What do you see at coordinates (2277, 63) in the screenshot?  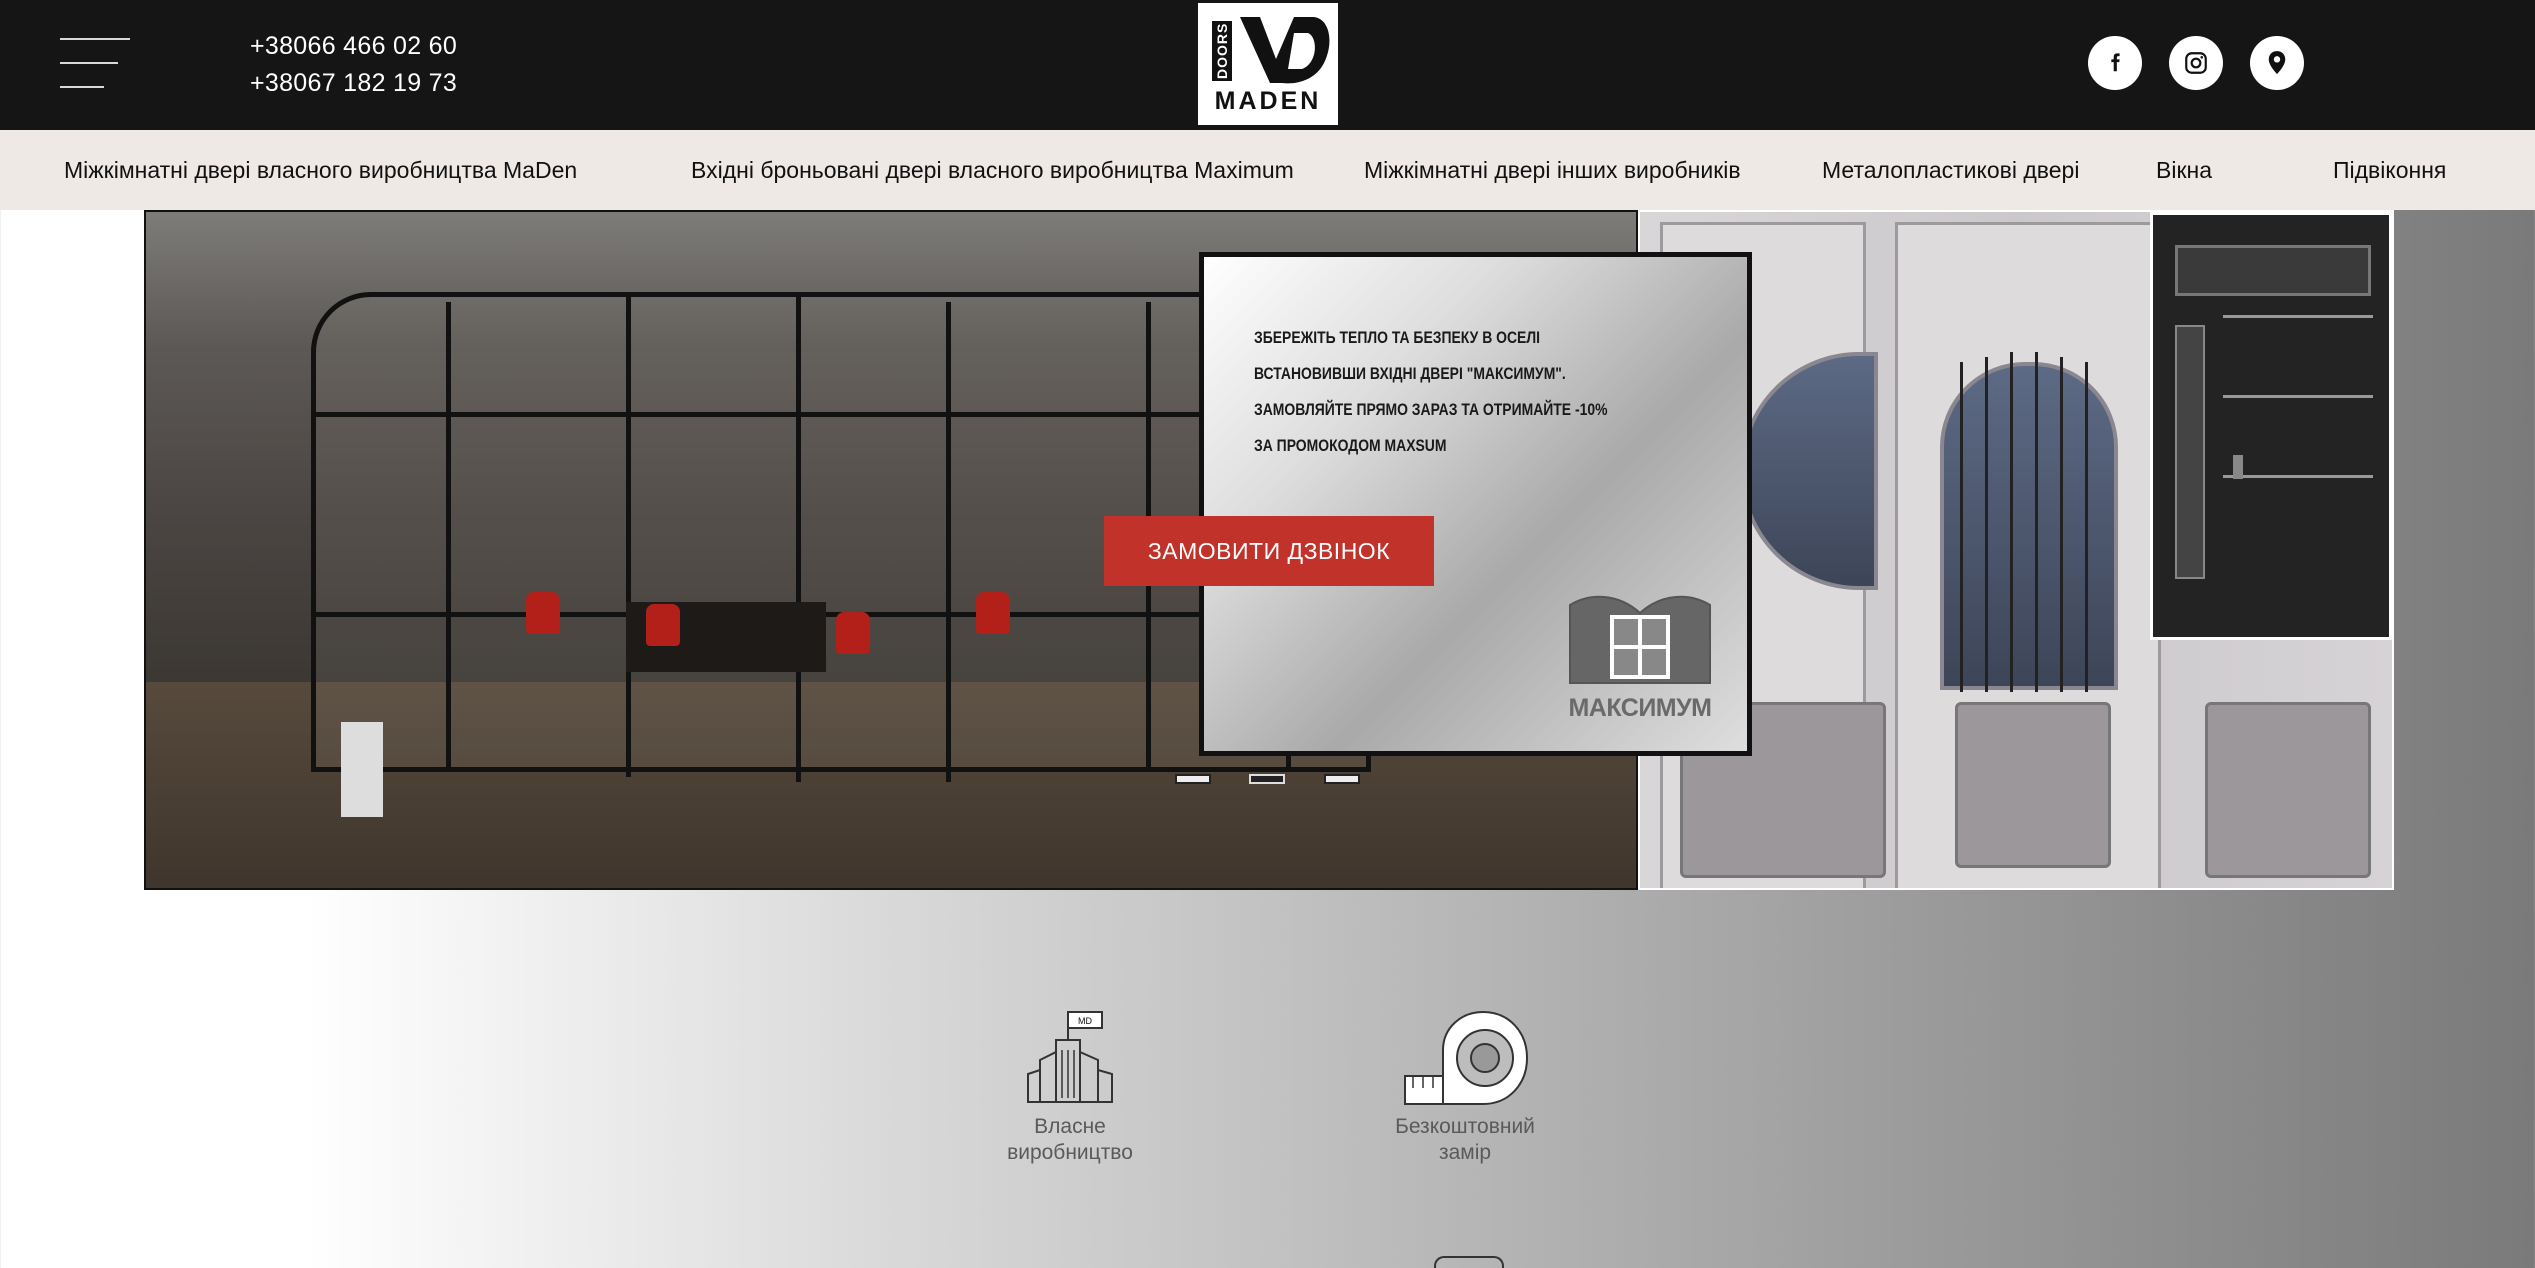 I see `location-pin-icon` at bounding box center [2277, 63].